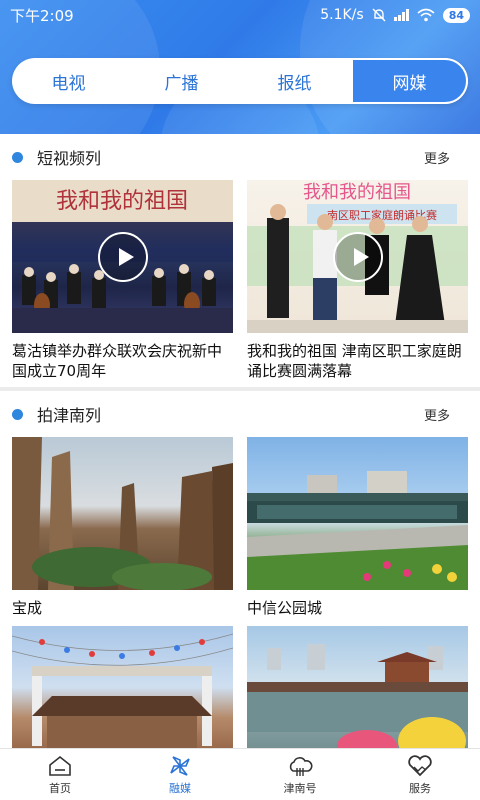  What do you see at coordinates (180, 765) in the screenshot?
I see `pinwheel-icon` at bounding box center [180, 765].